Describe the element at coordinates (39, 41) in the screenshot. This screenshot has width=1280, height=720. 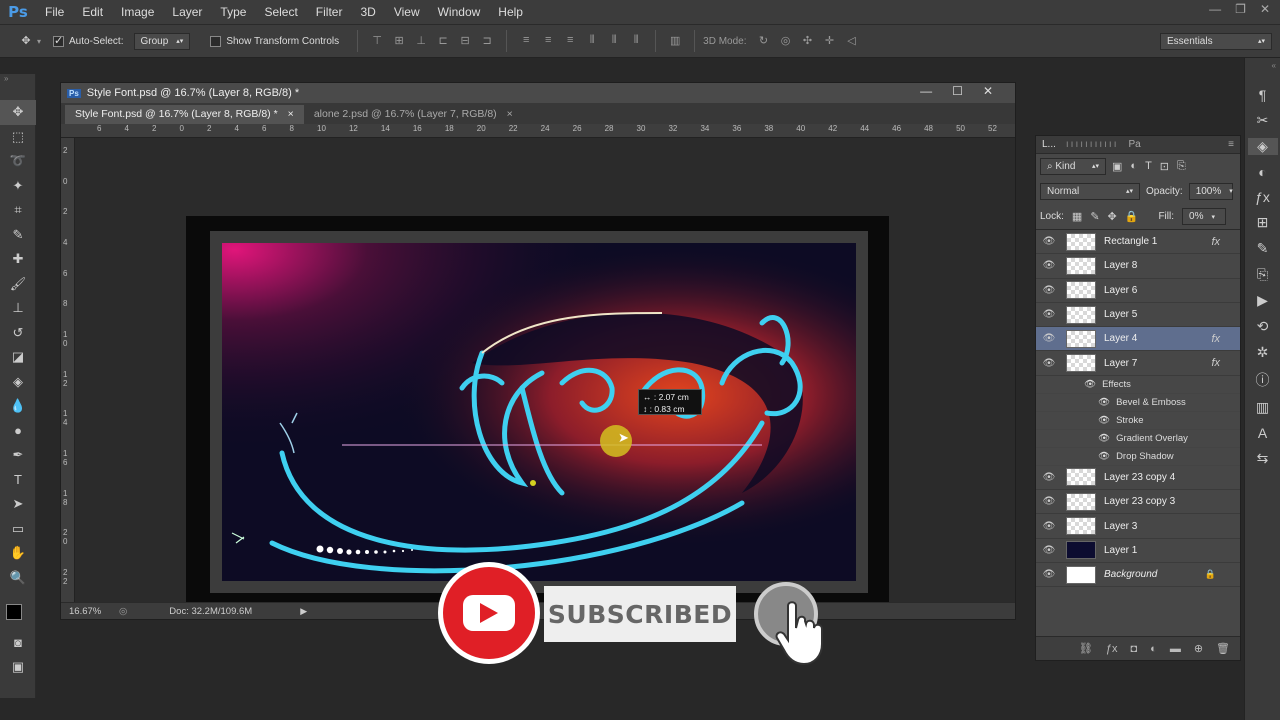
I see `tool-preset-chevron-icon: ▾` at that location.